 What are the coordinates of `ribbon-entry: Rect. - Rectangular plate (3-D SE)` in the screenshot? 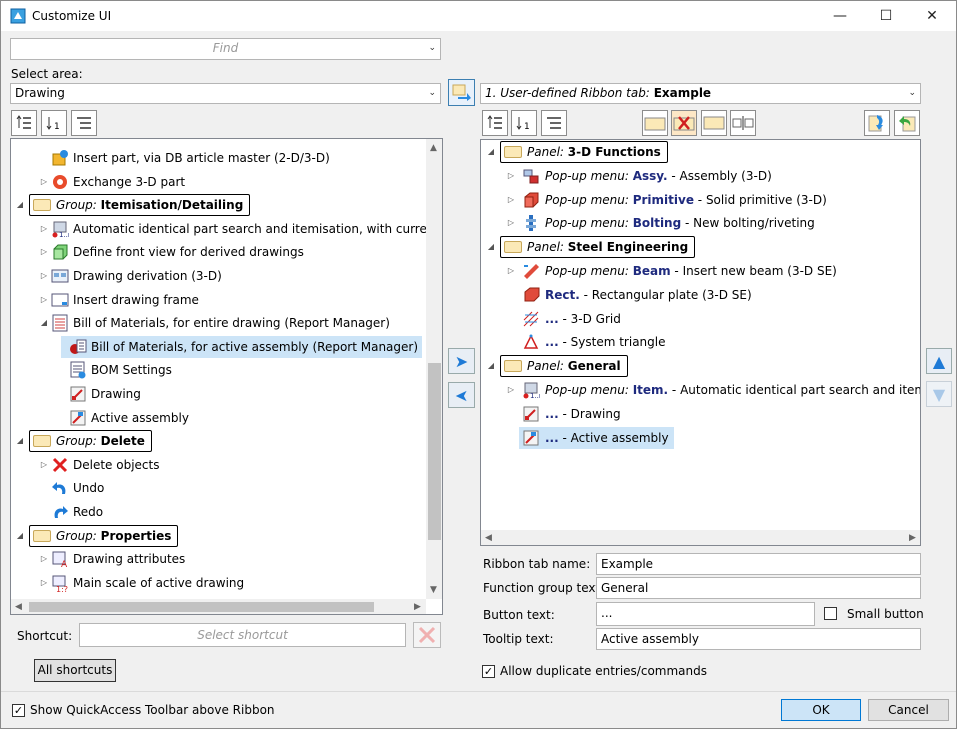 It's located at (700, 295).